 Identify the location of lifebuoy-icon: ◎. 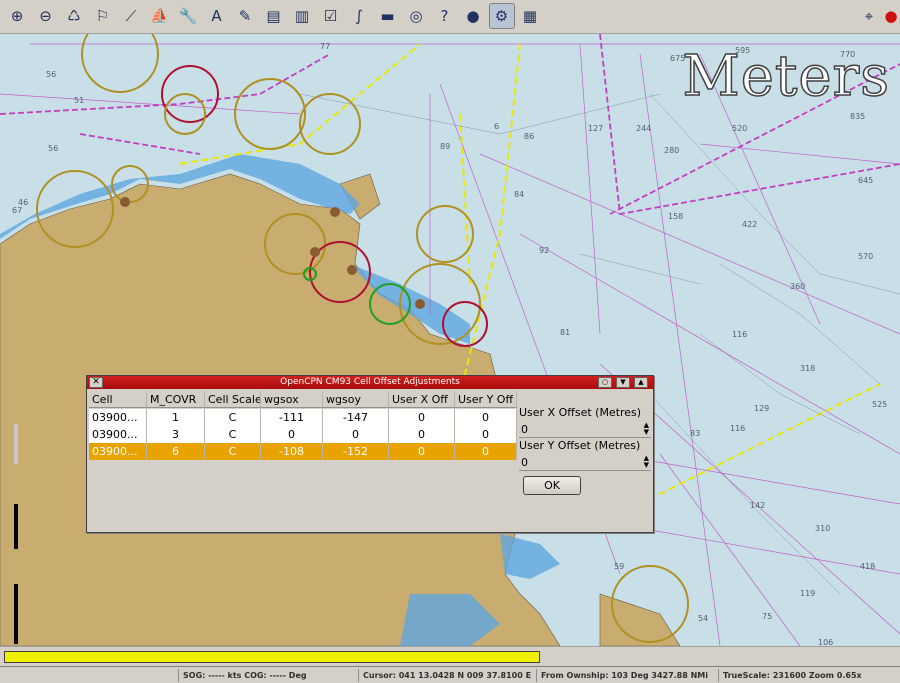
(416, 16).